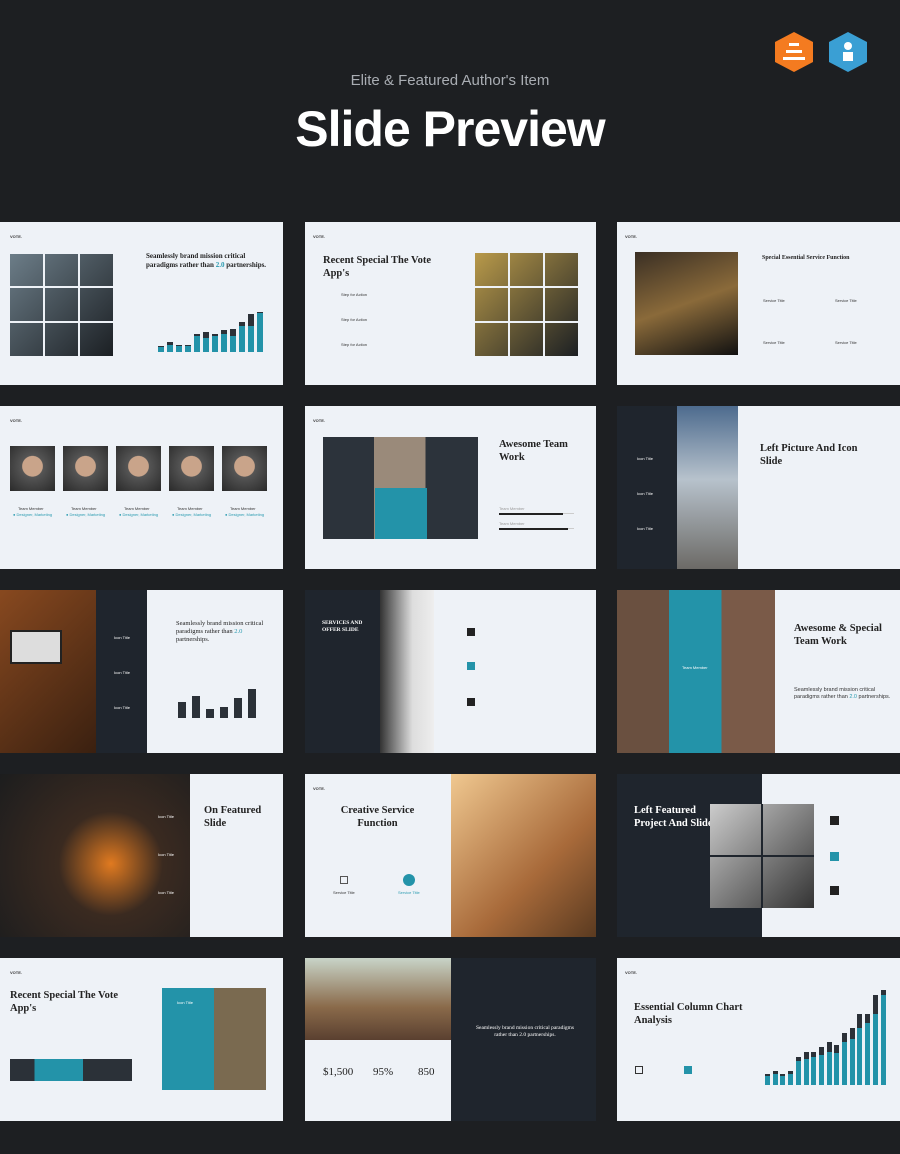 The width and height of the screenshot is (900, 1154). I want to click on slide-title: Left Featured Project And Slide, so click(673, 817).